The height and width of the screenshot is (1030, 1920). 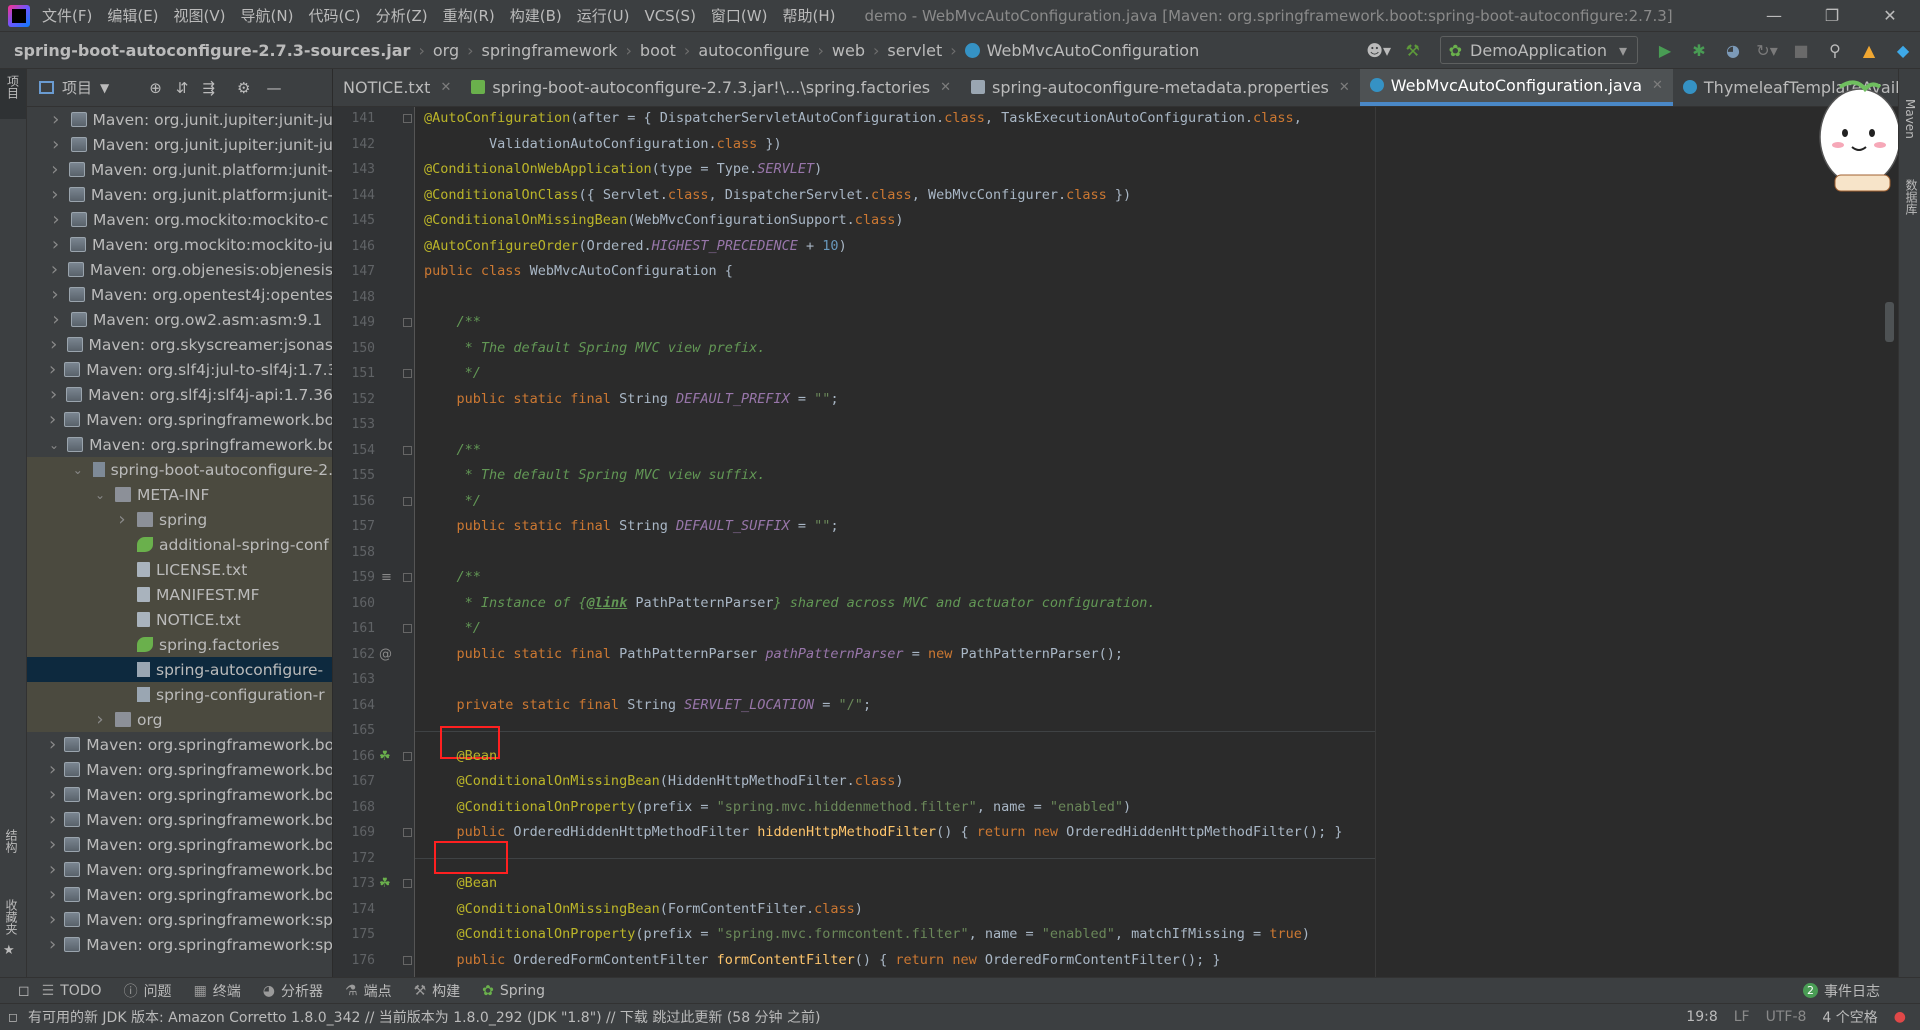 What do you see at coordinates (550, 50) in the screenshot?
I see `breadcrumb-springframework: springframework` at bounding box center [550, 50].